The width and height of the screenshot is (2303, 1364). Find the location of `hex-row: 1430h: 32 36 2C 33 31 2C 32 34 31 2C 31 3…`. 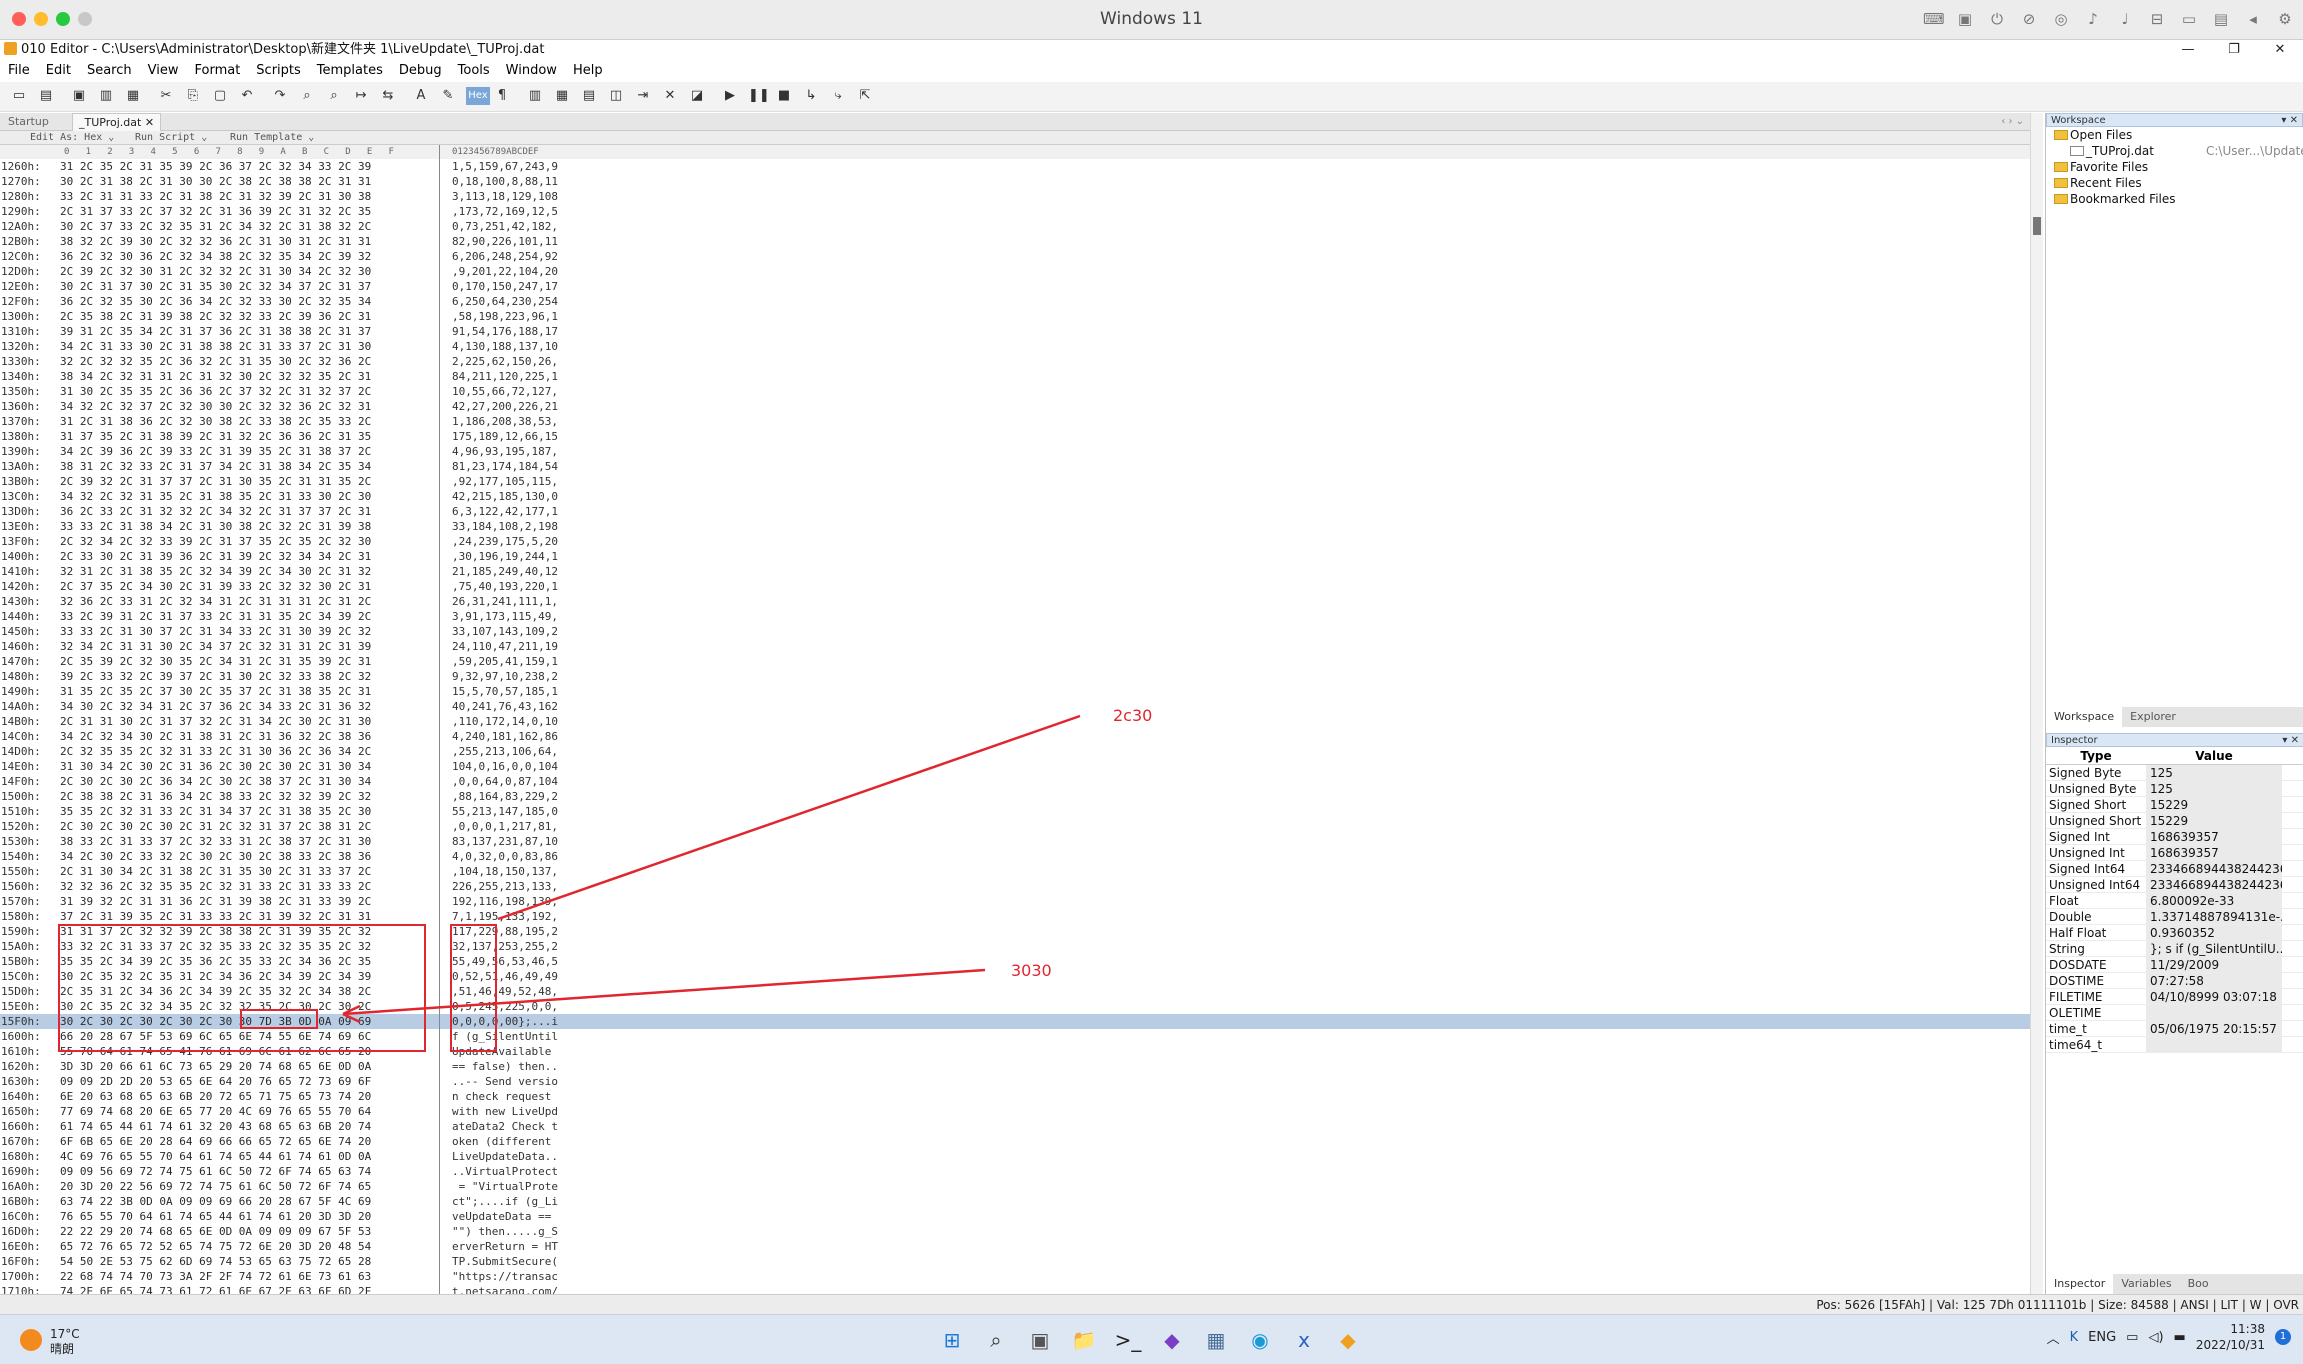

hex-row: 1430h: 32 36 2C 33 31 2C 32 34 31 2C 31 3… is located at coordinates (1015, 601).